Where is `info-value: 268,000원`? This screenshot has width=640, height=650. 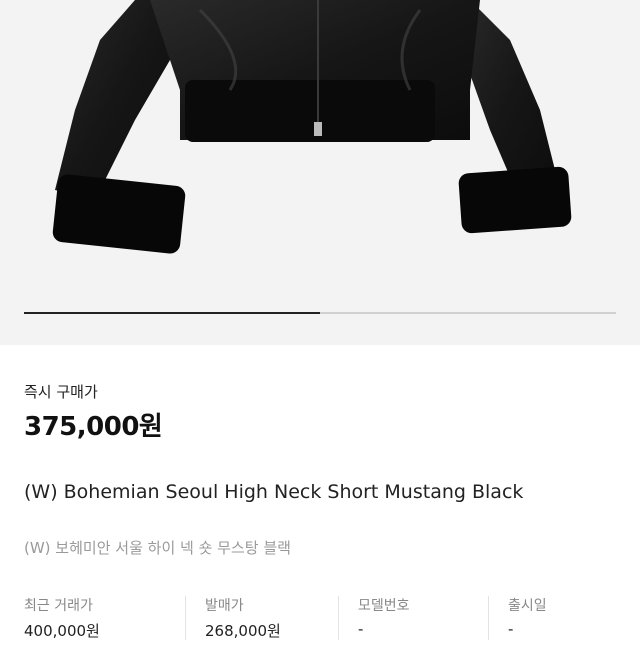
info-value: 268,000원 is located at coordinates (243, 631).